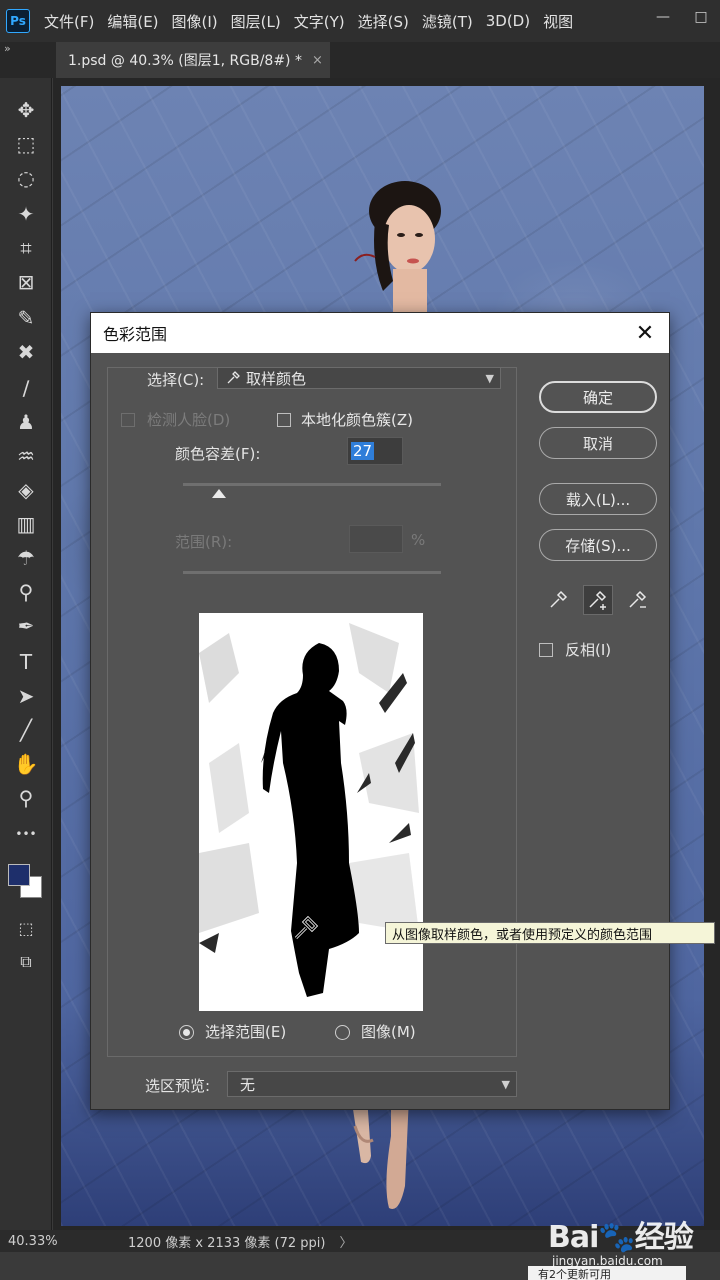  I want to click on baidu-jingyan-logo: Bai🐾经验, so click(621, 1237).